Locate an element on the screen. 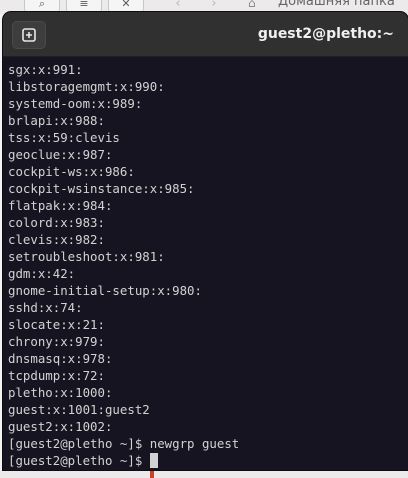 This screenshot has height=478, width=408. terminal-line: colord:x:983: is located at coordinates (56, 222).